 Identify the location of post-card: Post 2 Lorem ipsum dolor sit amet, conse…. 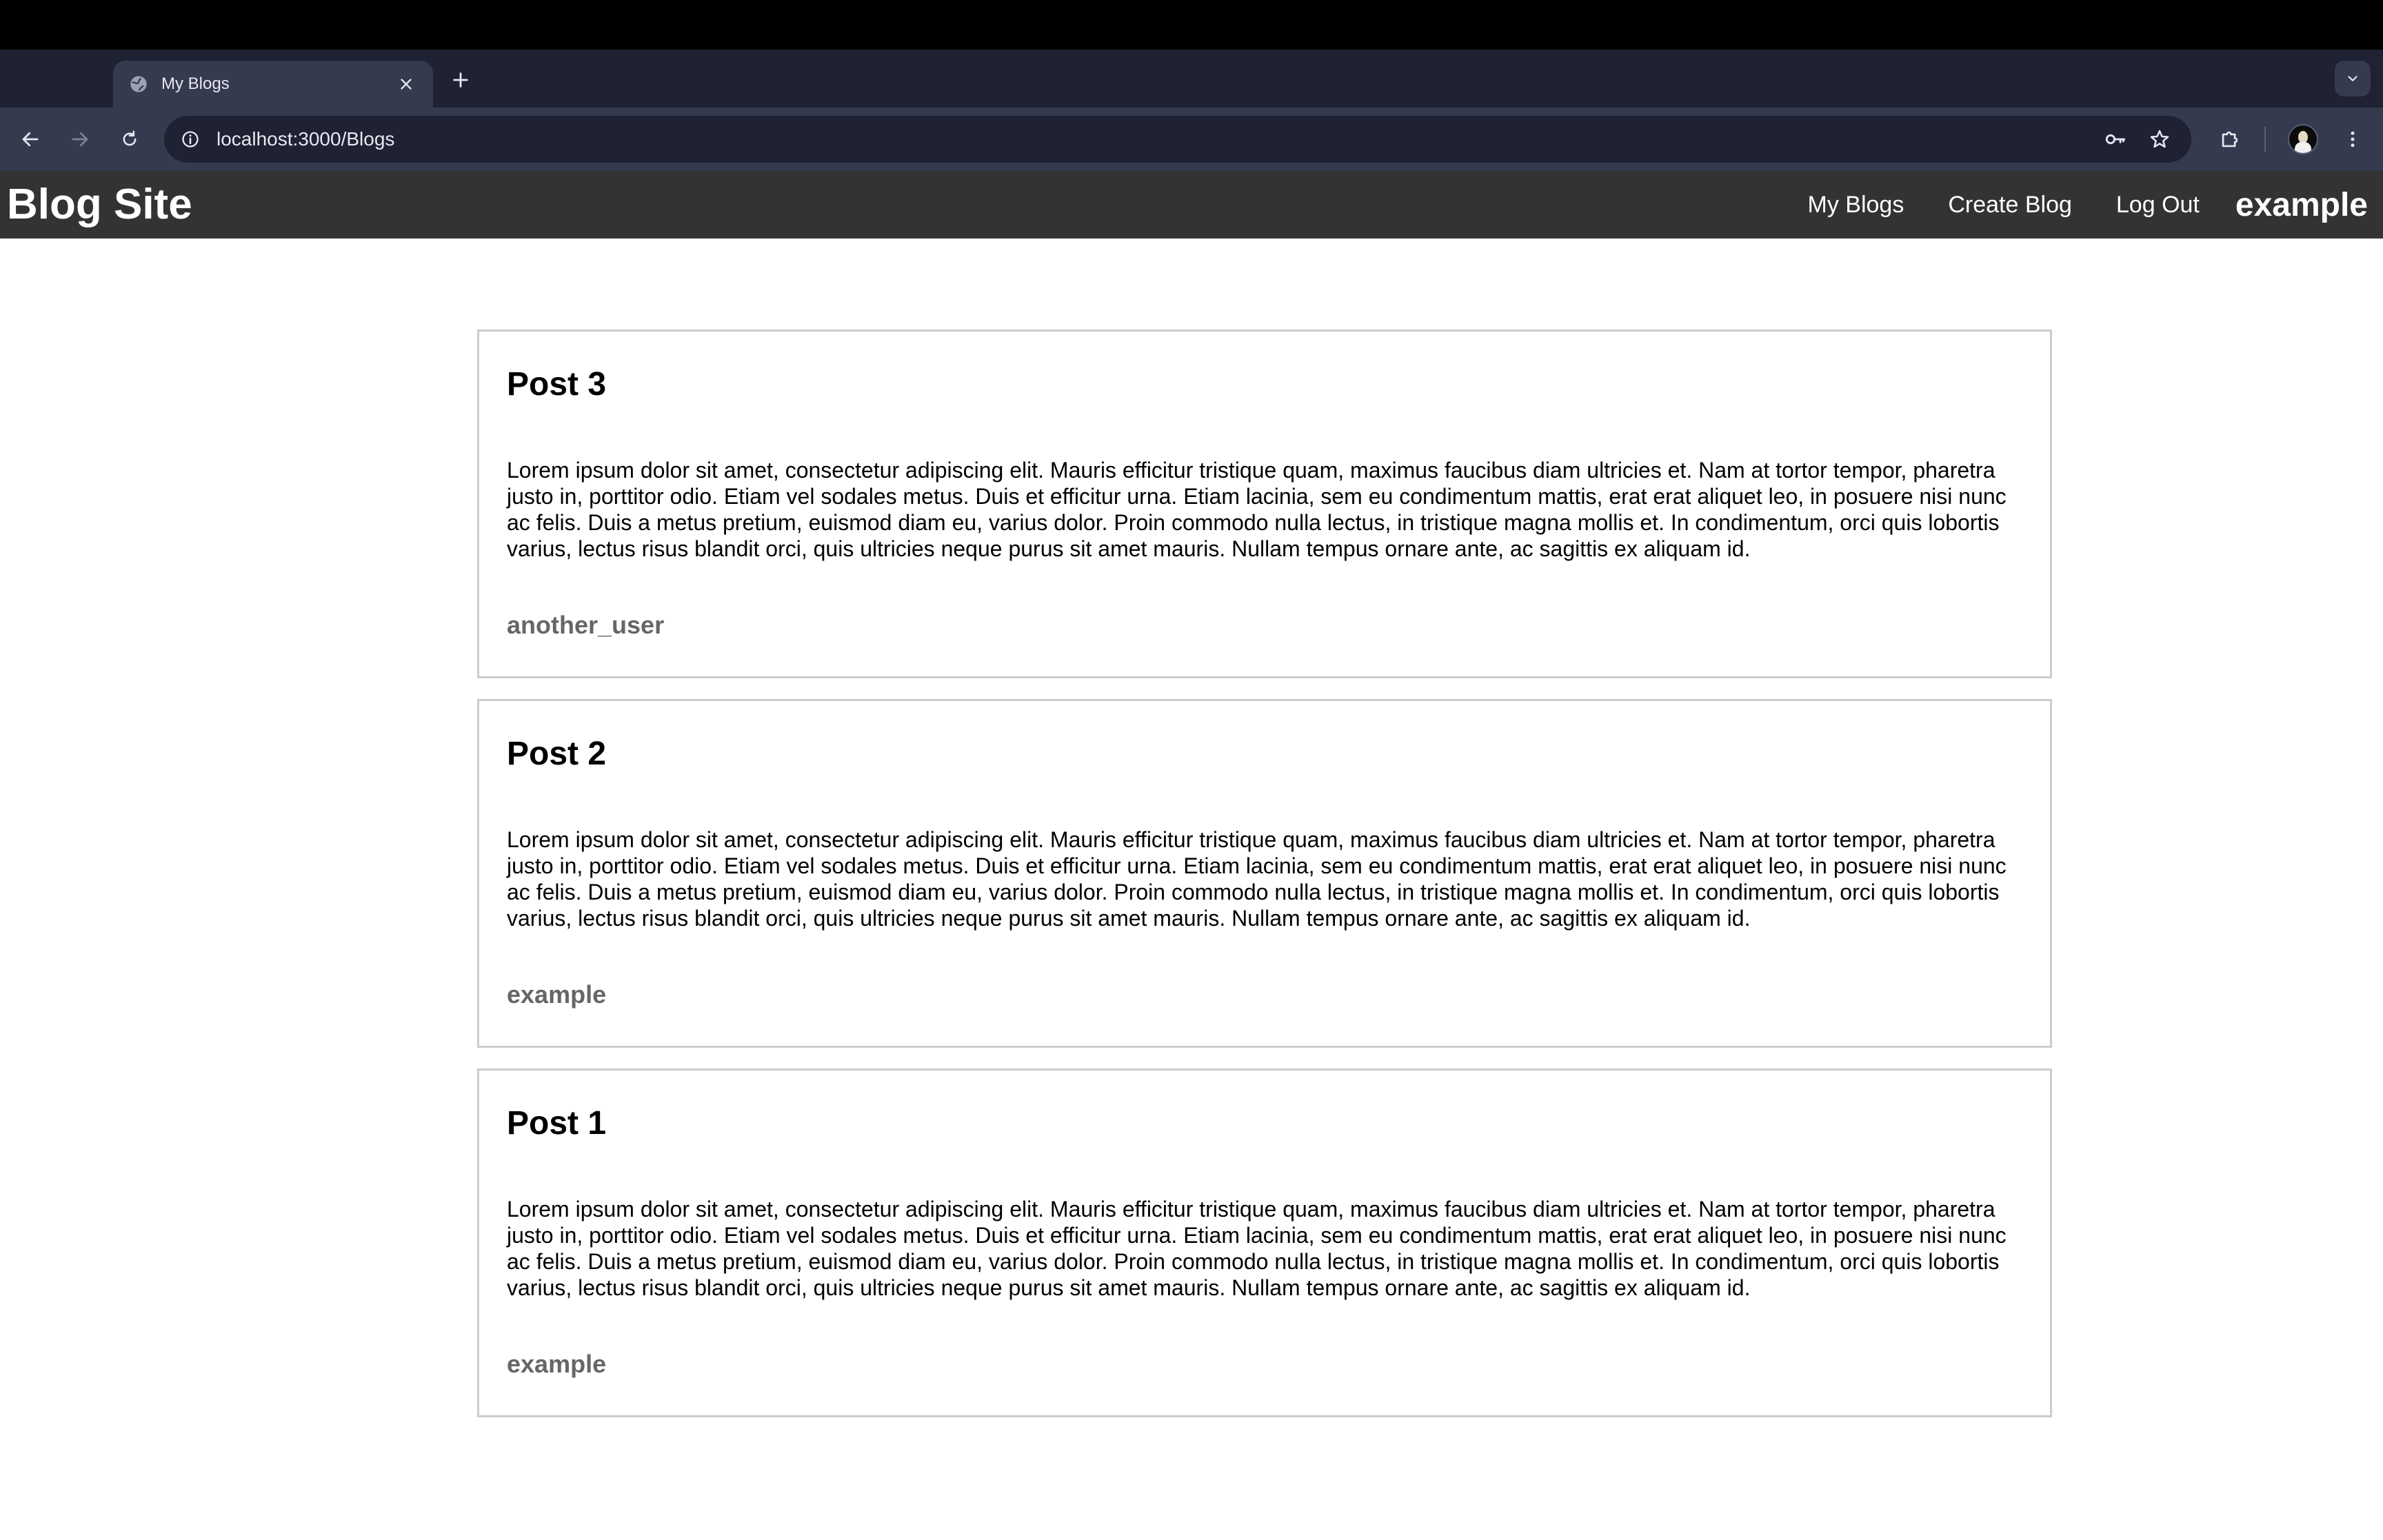
(1264, 874).